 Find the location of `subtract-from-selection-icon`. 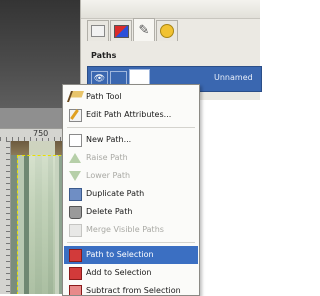

subtract-from-selection-icon is located at coordinates (75, 290).